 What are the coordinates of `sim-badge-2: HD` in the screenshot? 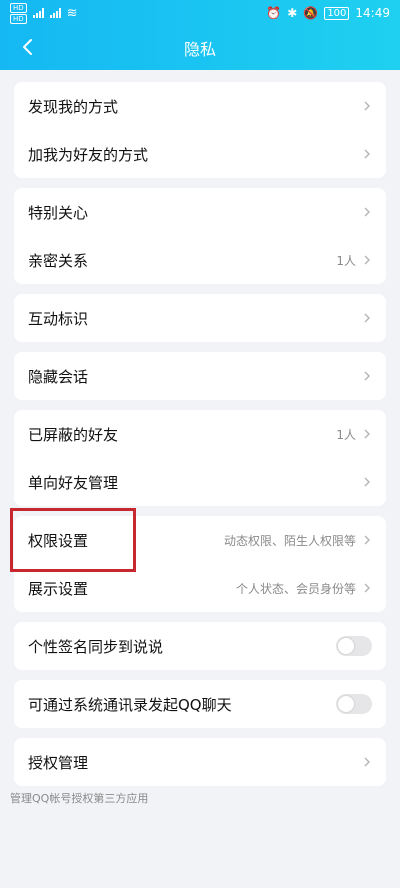 It's located at (18, 18).